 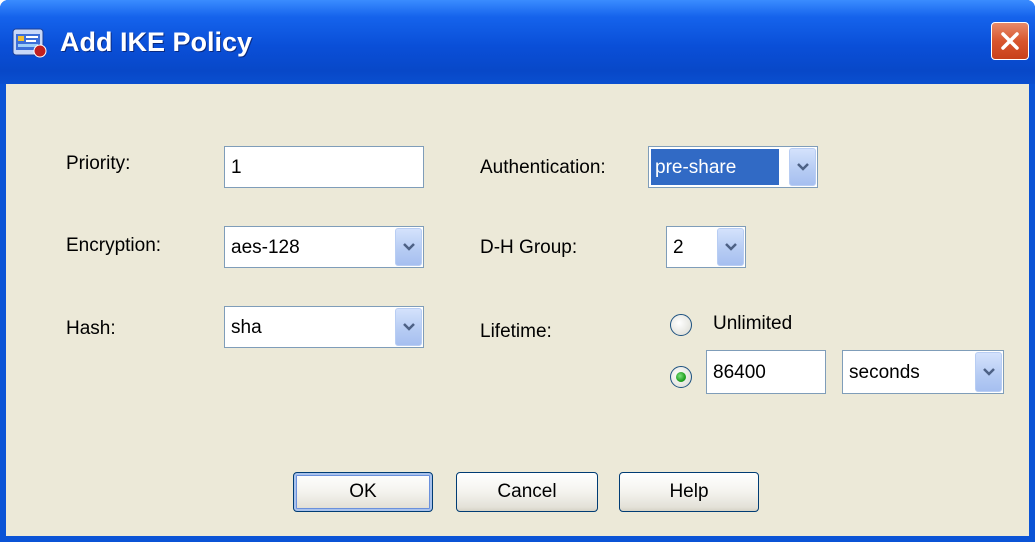 I want to click on hash-dropdown-button, so click(x=408, y=327).